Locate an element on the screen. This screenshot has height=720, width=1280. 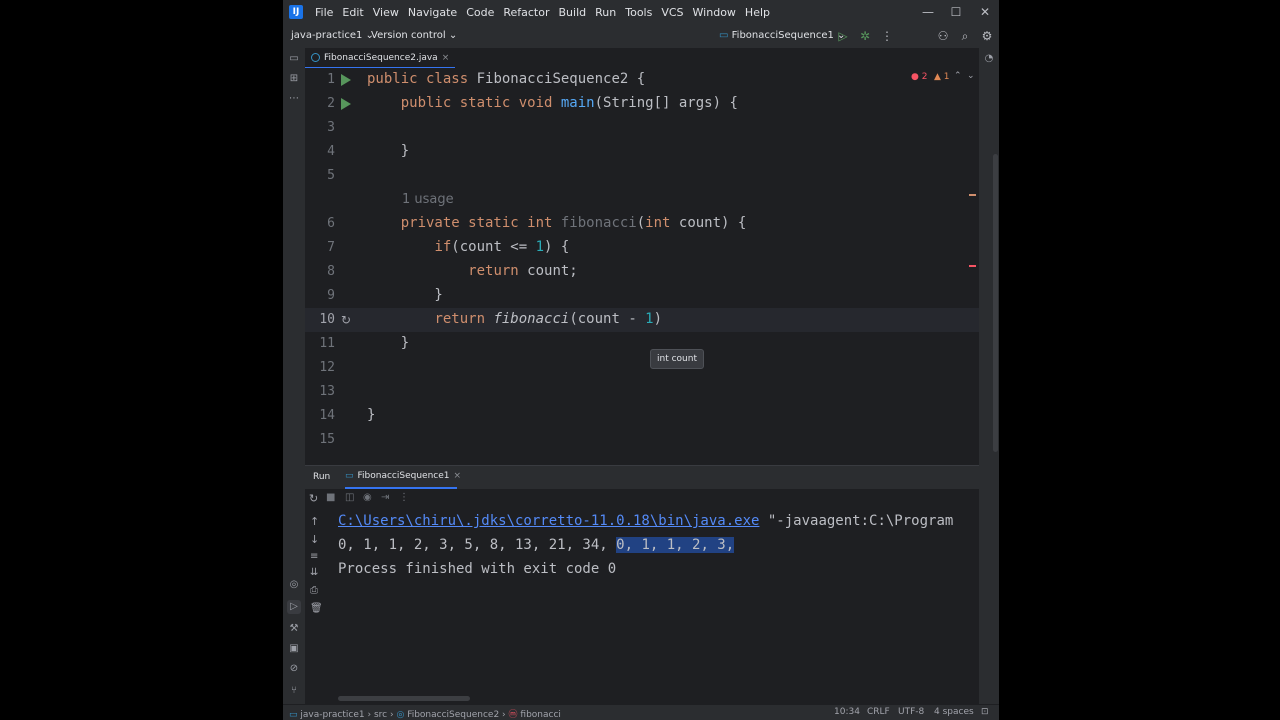
warning-count-badge: ▲ 1 is located at coordinates (942, 77).